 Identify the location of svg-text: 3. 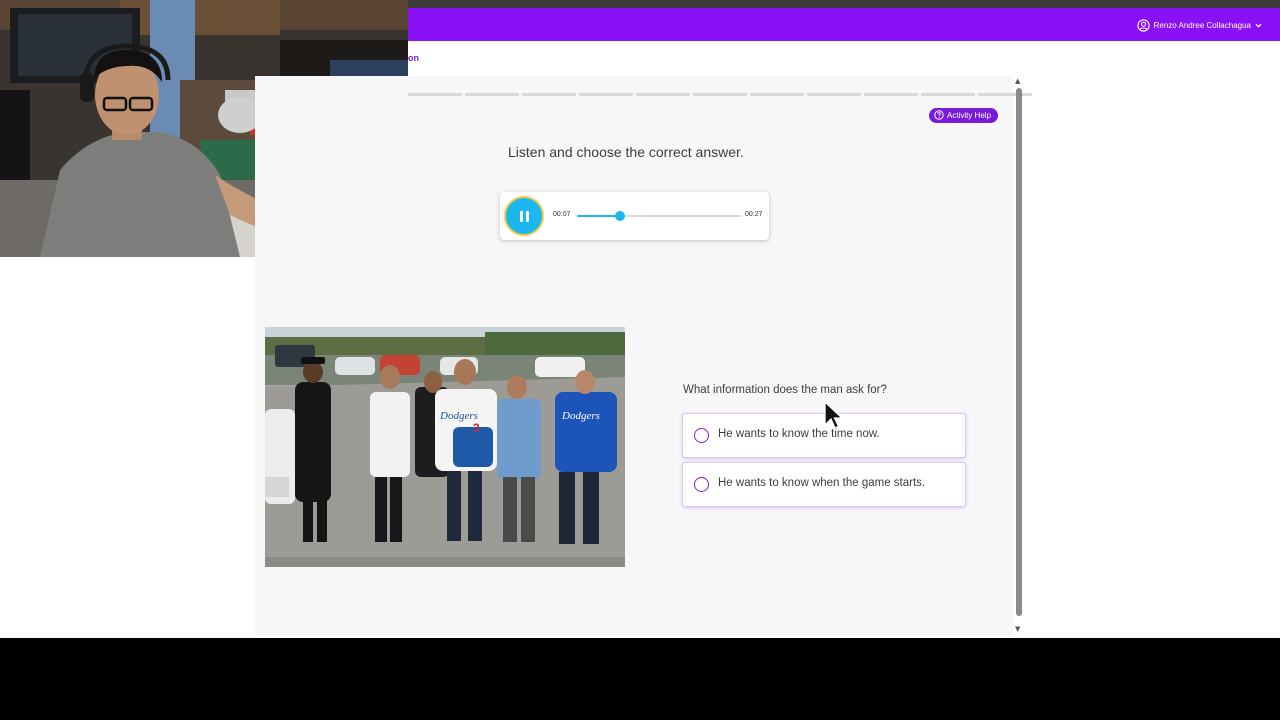
(476, 428).